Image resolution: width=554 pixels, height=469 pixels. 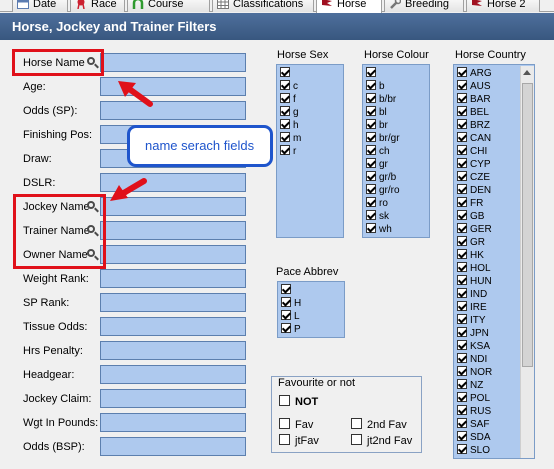 I want to click on tab-race: Race, so click(x=97, y=6).